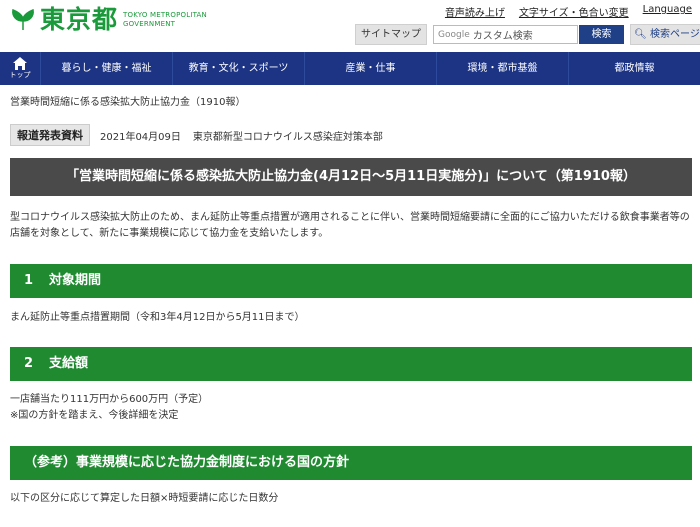  I want to click on sitemap-button: サイトマップ, so click(391, 34).